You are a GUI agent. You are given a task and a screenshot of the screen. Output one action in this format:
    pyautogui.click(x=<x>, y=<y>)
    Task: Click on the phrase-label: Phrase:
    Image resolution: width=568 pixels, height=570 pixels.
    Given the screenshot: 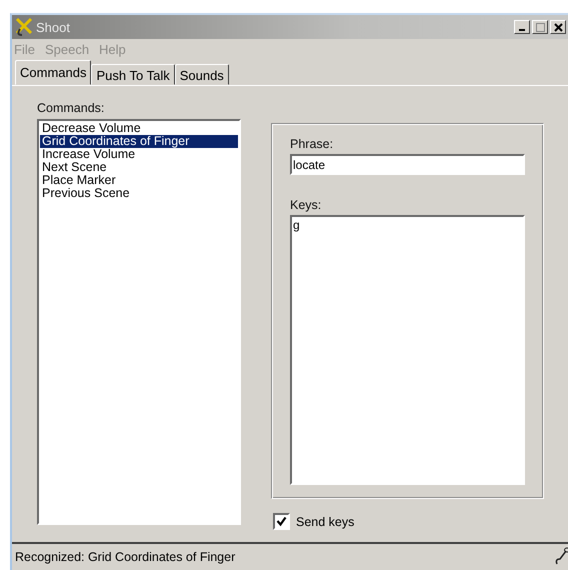 What is the action you would take?
    pyautogui.click(x=312, y=144)
    